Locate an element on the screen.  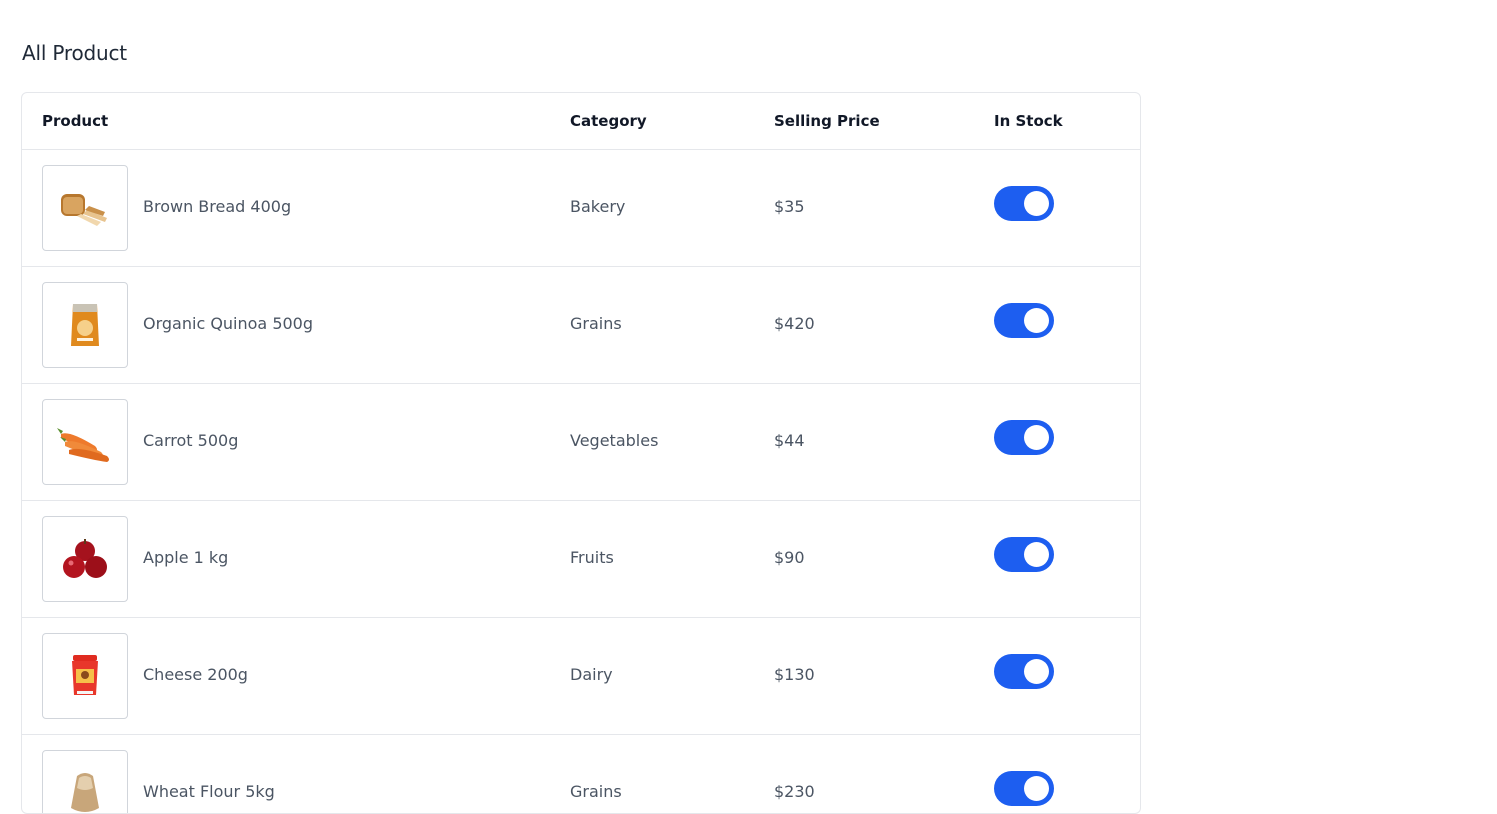
cheese-tub-icon is located at coordinates (85, 675).